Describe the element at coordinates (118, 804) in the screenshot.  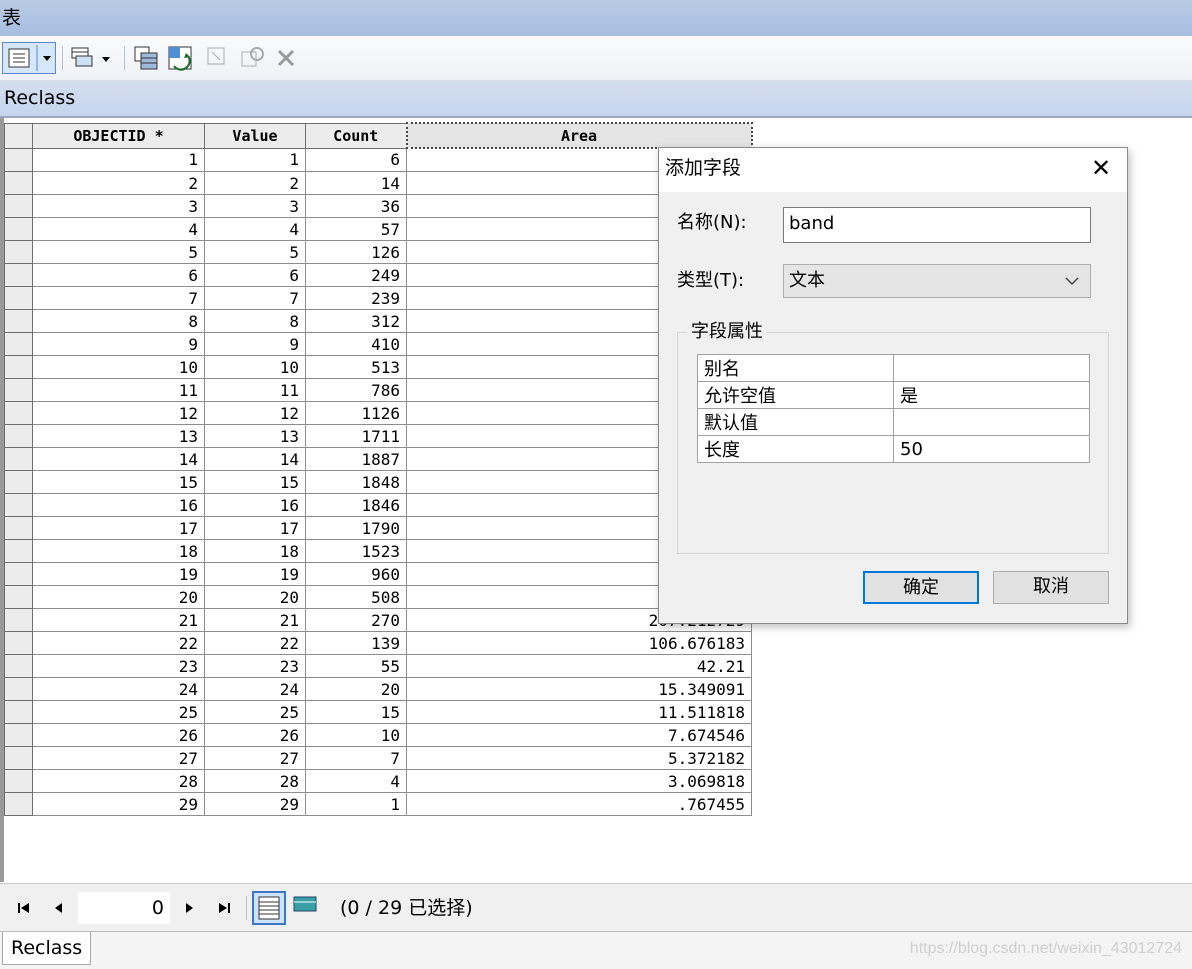
I see `cell-objectid: 29` at that location.